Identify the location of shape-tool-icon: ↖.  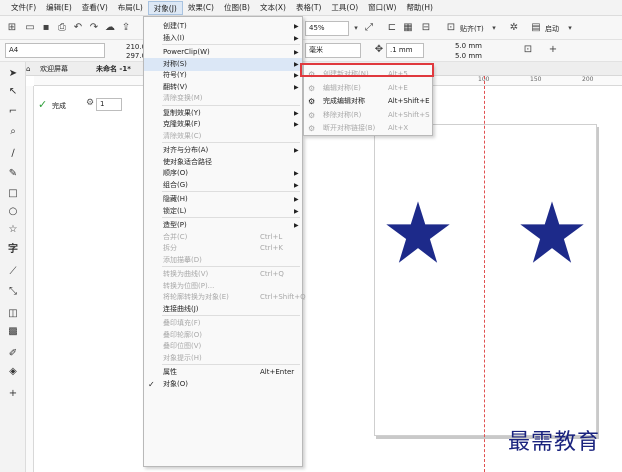
(13, 92).